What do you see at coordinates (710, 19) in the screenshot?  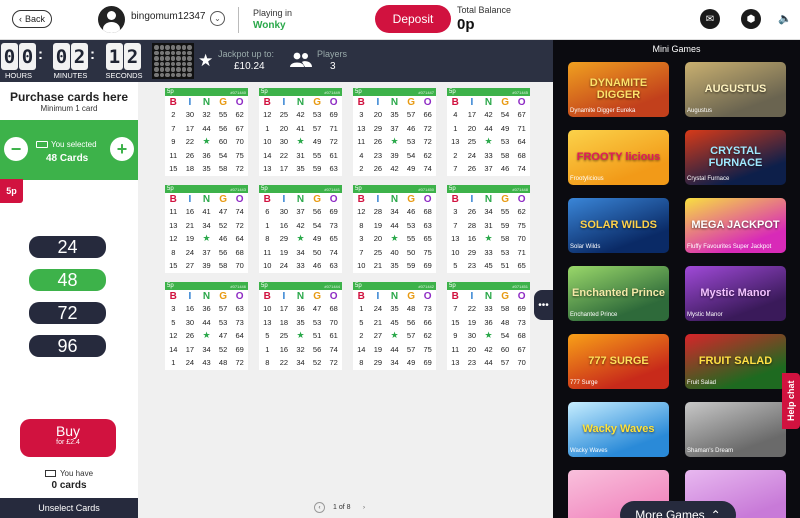 I see `mail-icon: ✉` at bounding box center [710, 19].